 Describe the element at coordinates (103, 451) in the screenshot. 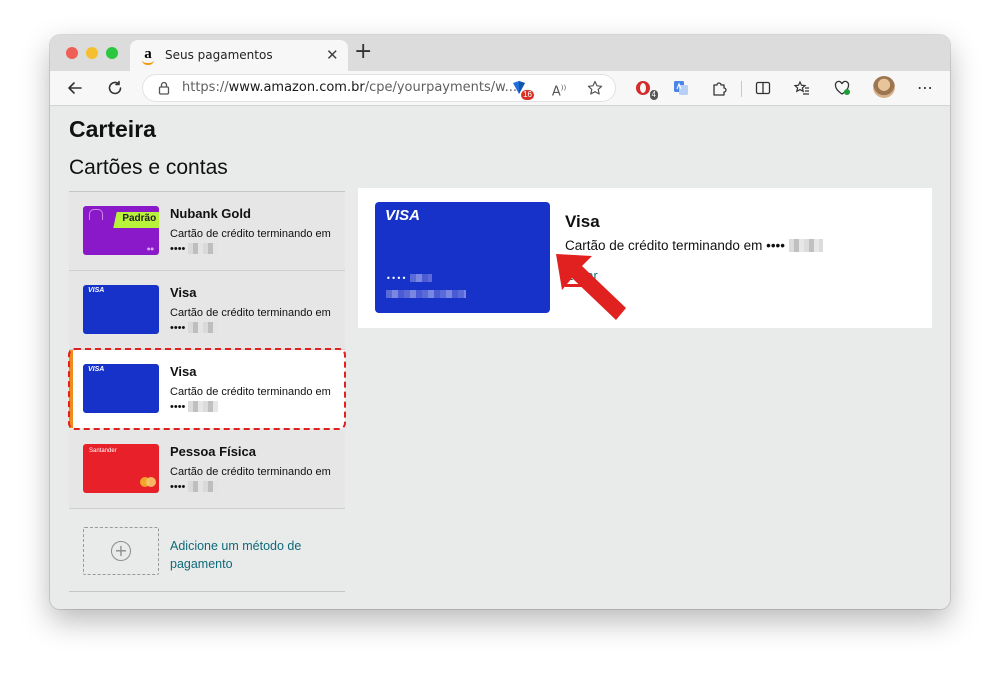

I see `santander-logo: Santander` at that location.